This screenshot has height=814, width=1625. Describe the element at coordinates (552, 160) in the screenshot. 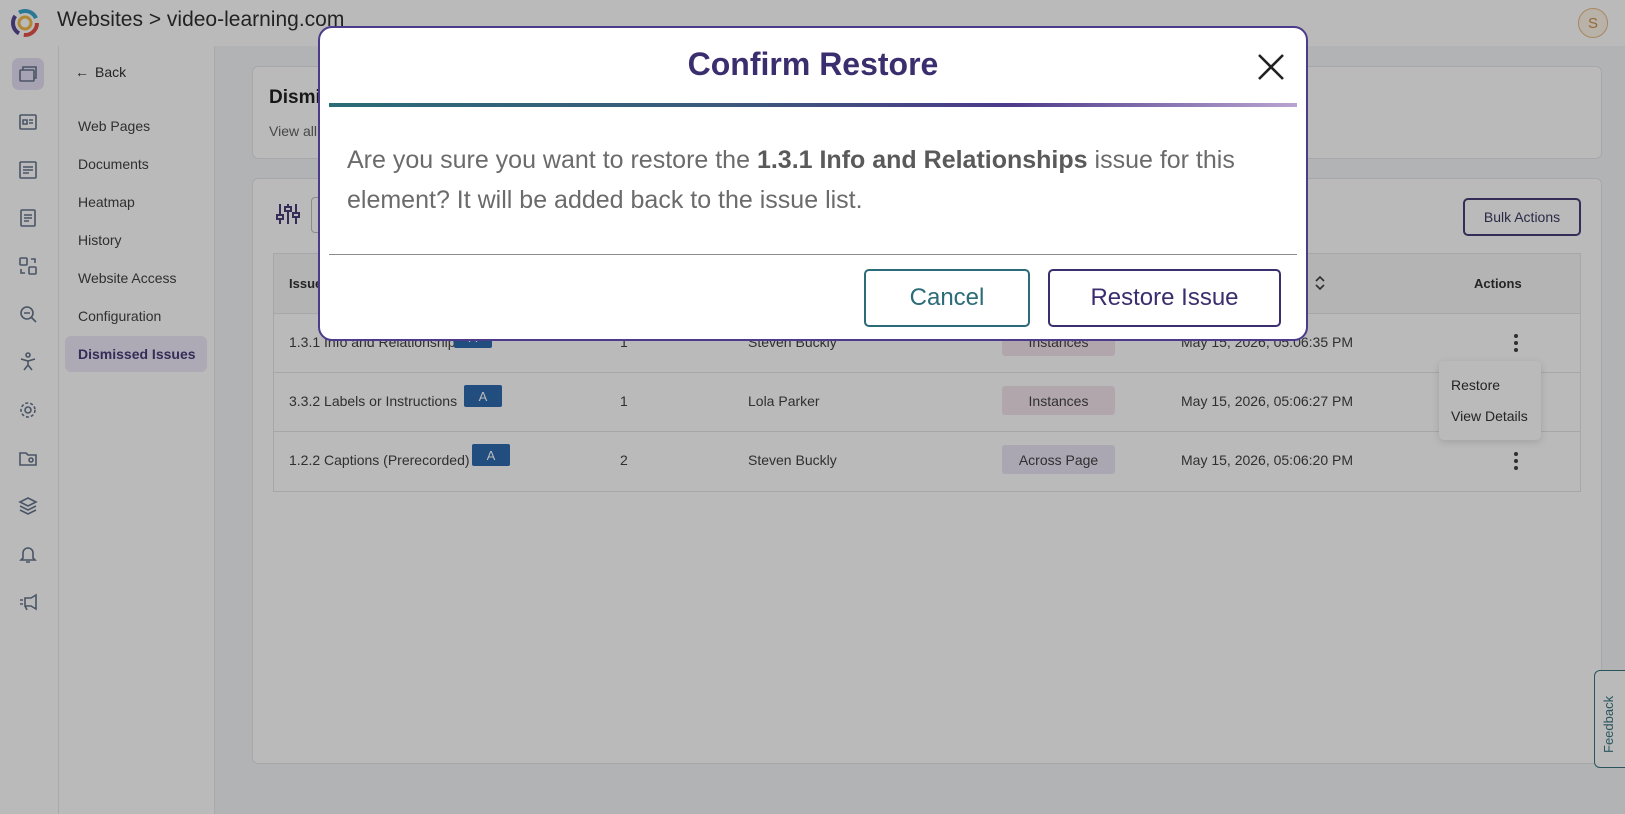

I see `message-prefix: Are you sure you want to restore the` at that location.